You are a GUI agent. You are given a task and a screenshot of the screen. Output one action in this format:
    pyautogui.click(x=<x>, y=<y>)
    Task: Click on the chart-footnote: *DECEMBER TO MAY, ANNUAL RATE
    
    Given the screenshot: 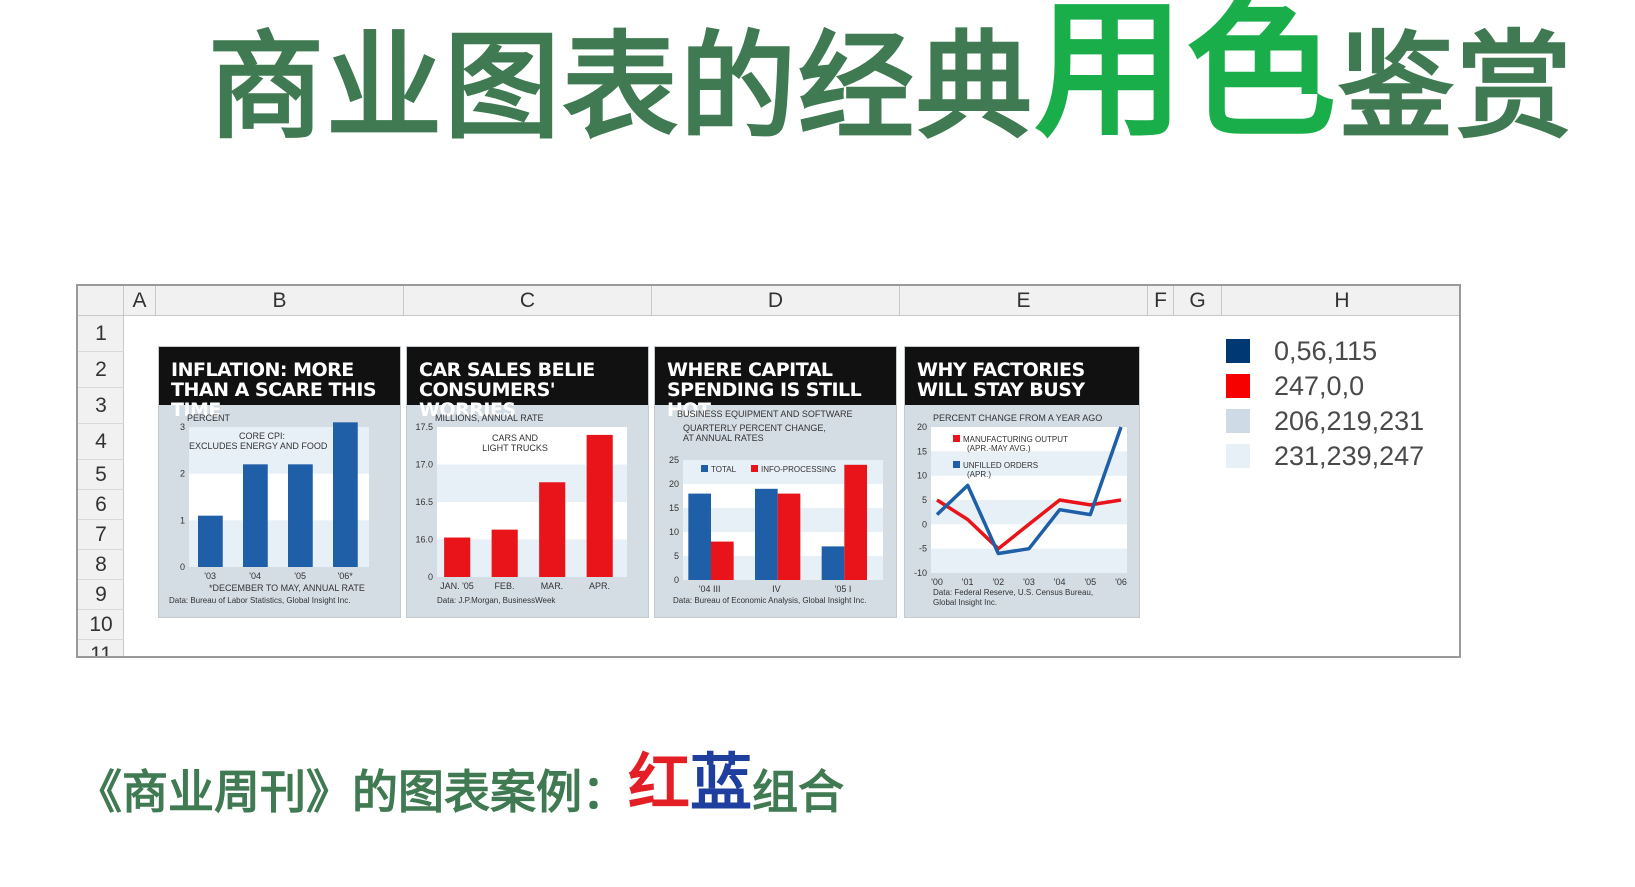 What is the action you would take?
    pyautogui.click(x=287, y=588)
    